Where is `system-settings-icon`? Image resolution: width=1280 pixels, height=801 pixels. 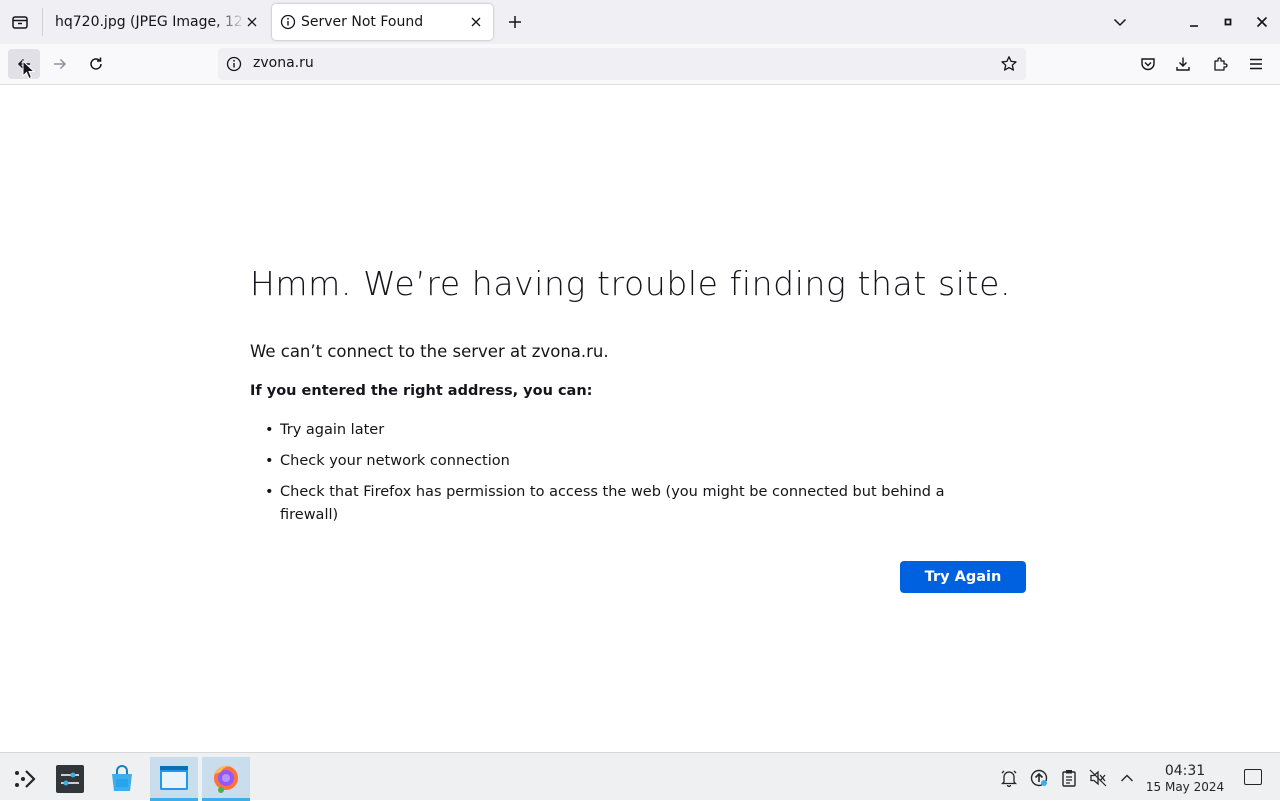 system-settings-icon is located at coordinates (70, 779).